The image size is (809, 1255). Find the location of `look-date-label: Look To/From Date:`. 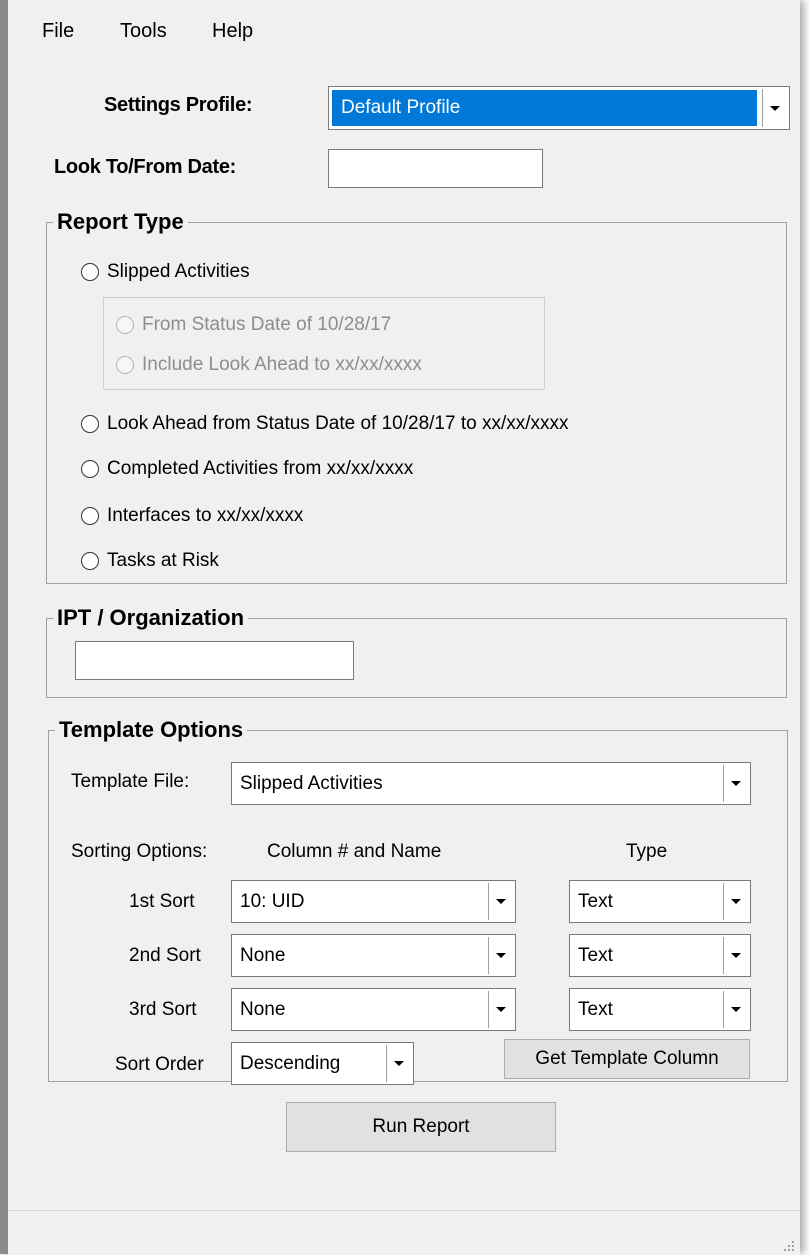

look-date-label: Look To/From Date: is located at coordinates (145, 167).